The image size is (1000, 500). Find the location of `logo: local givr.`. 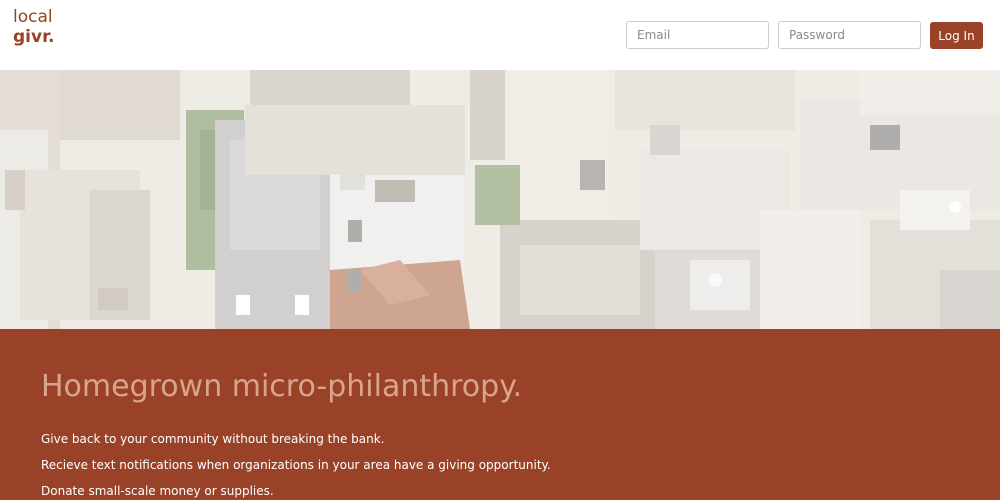

logo: local givr. is located at coordinates (34, 27).